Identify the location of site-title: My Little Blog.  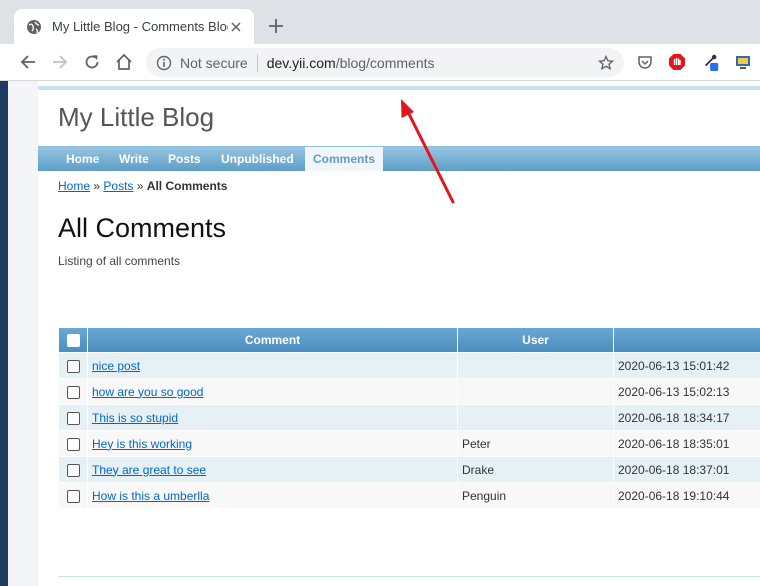
(136, 117).